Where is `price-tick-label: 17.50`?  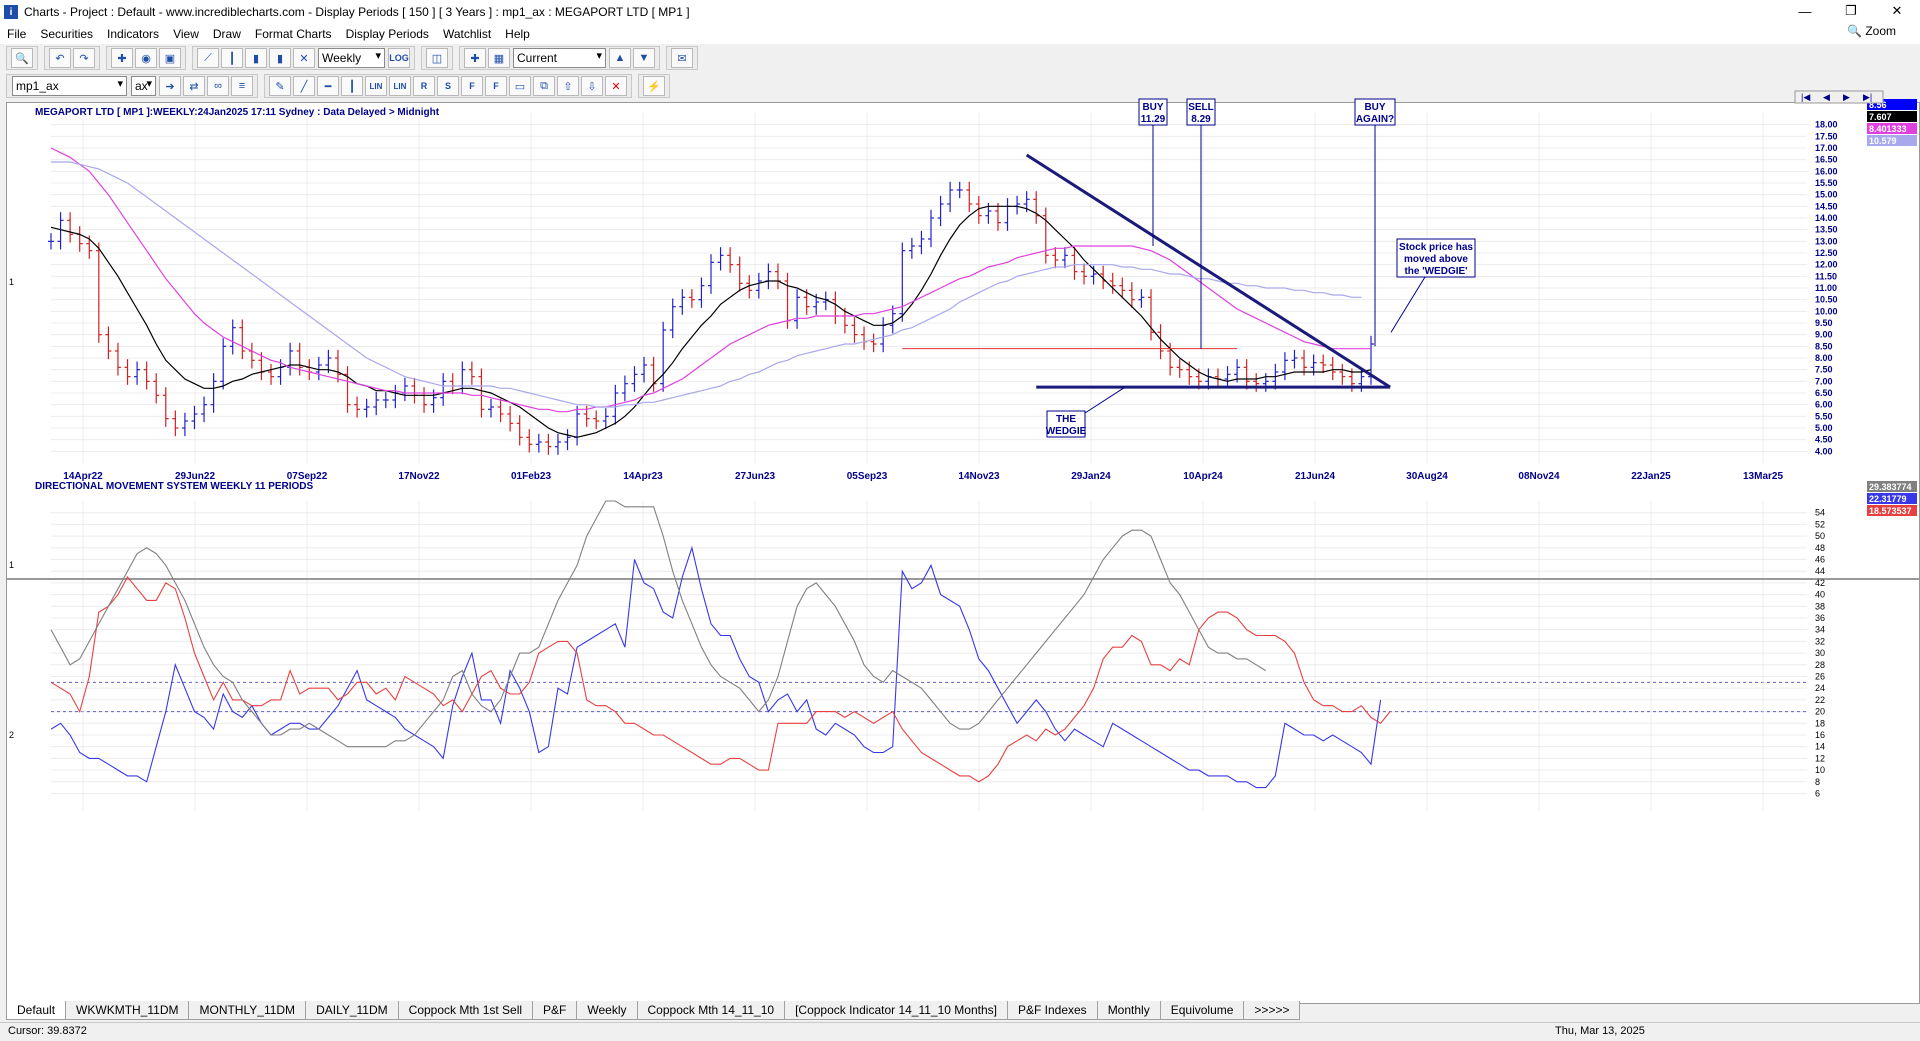 price-tick-label: 17.50 is located at coordinates (1826, 136).